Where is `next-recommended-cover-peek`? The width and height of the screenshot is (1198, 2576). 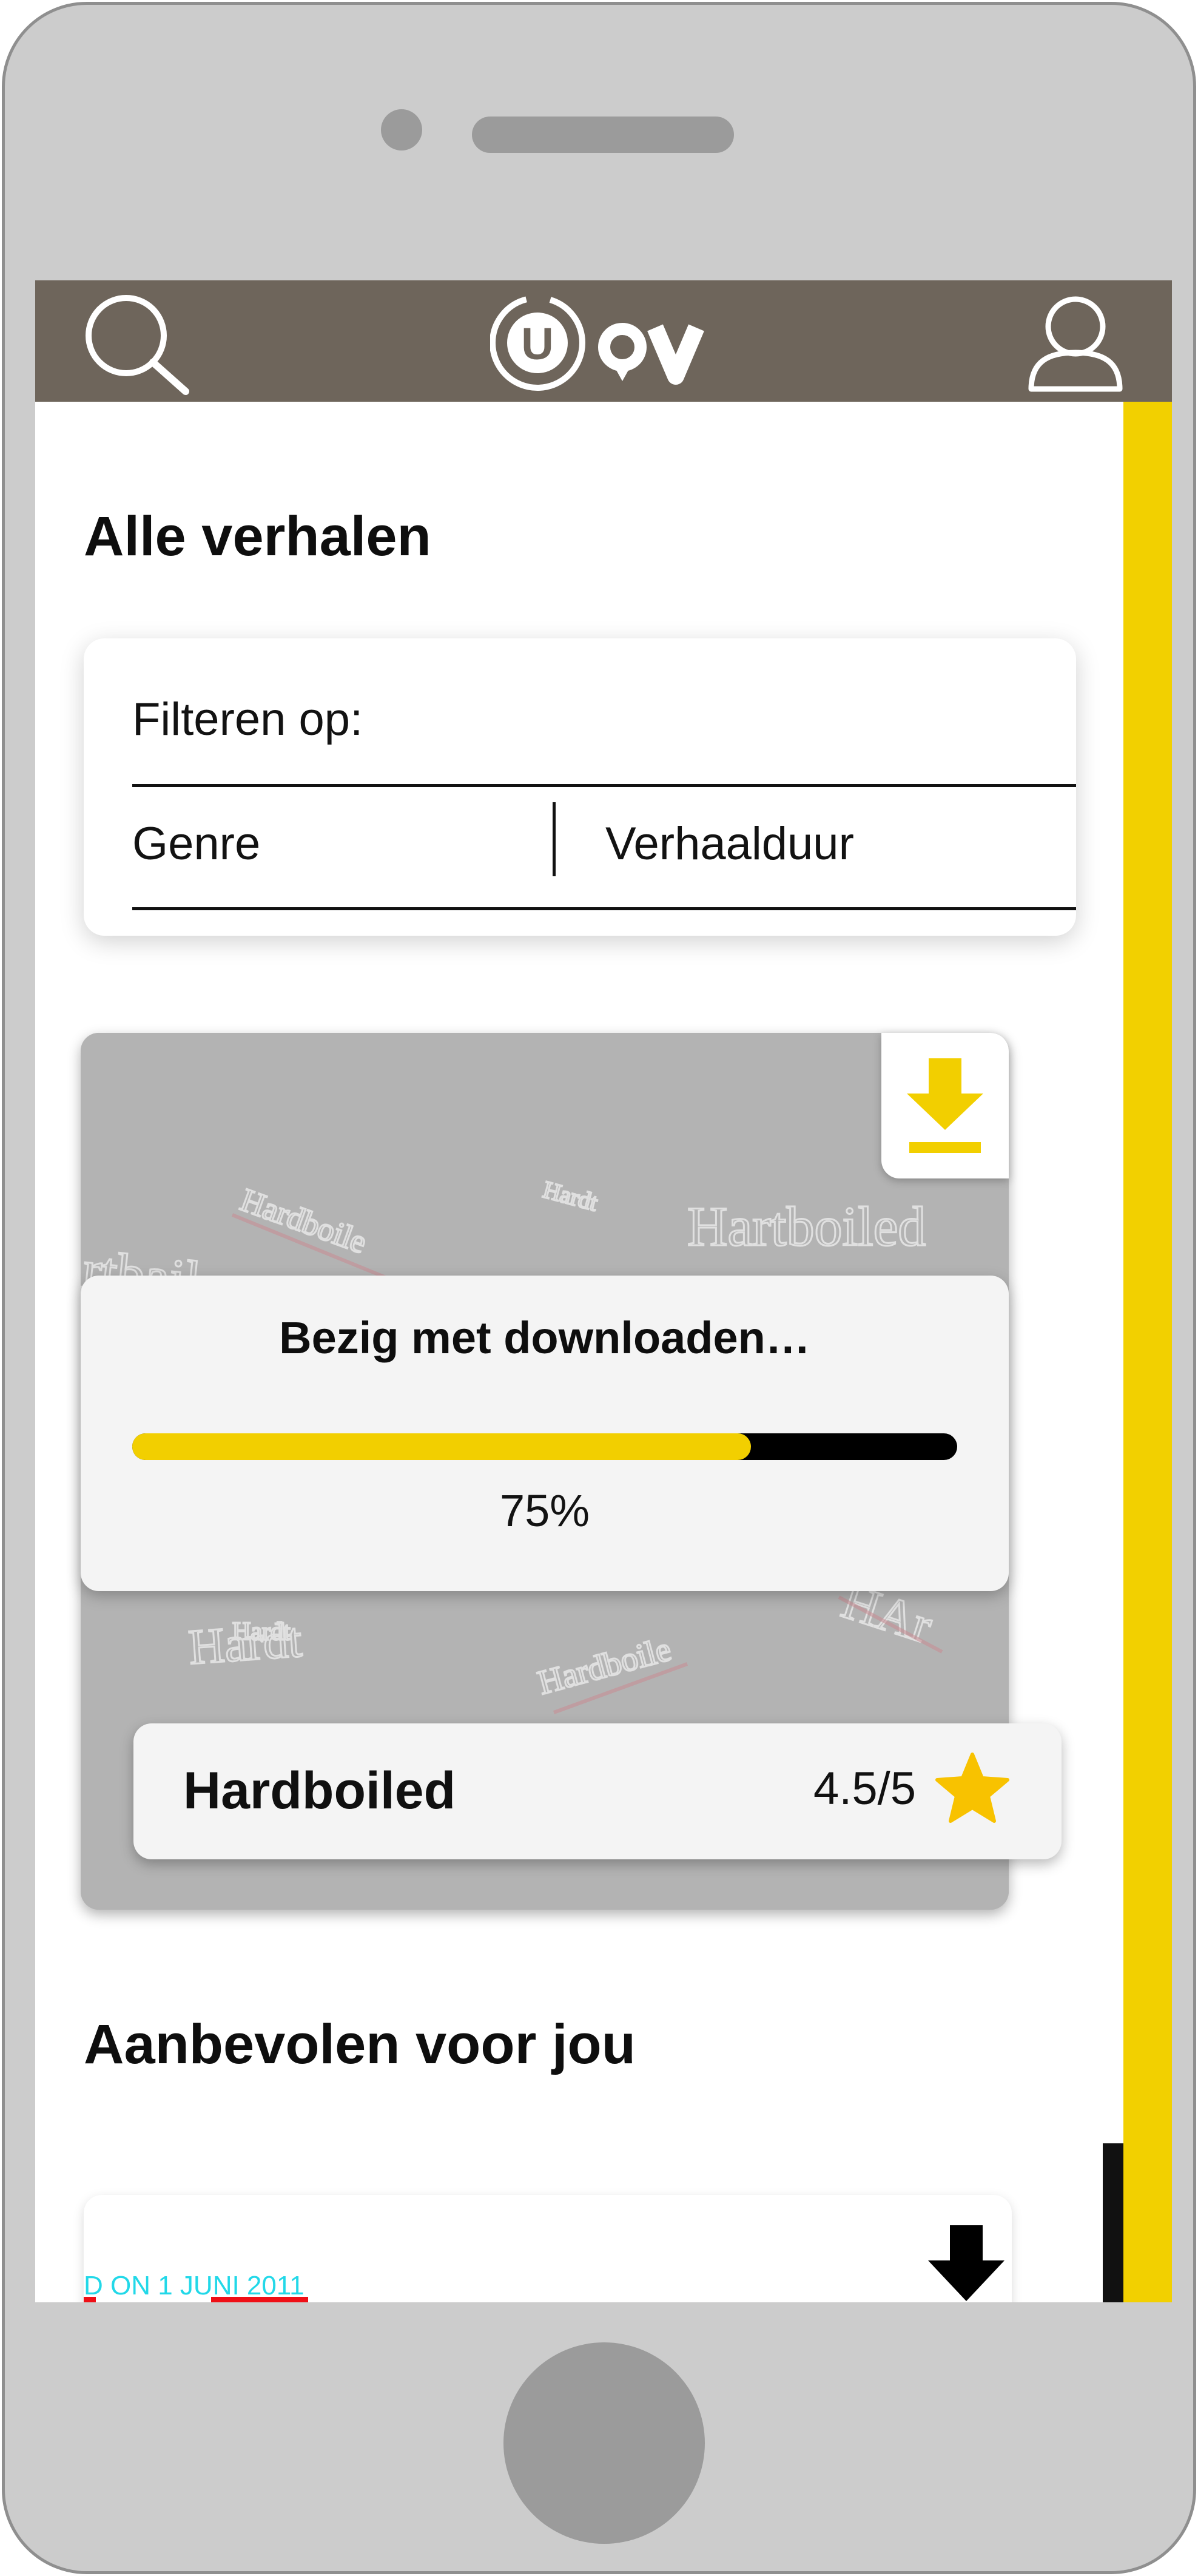 next-recommended-cover-peek is located at coordinates (1113, 2222).